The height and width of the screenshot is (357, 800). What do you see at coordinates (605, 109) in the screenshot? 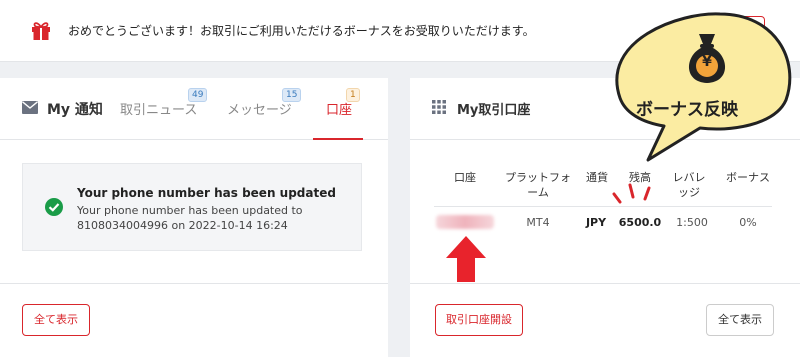
I see `accounts-header: My取引口座` at bounding box center [605, 109].